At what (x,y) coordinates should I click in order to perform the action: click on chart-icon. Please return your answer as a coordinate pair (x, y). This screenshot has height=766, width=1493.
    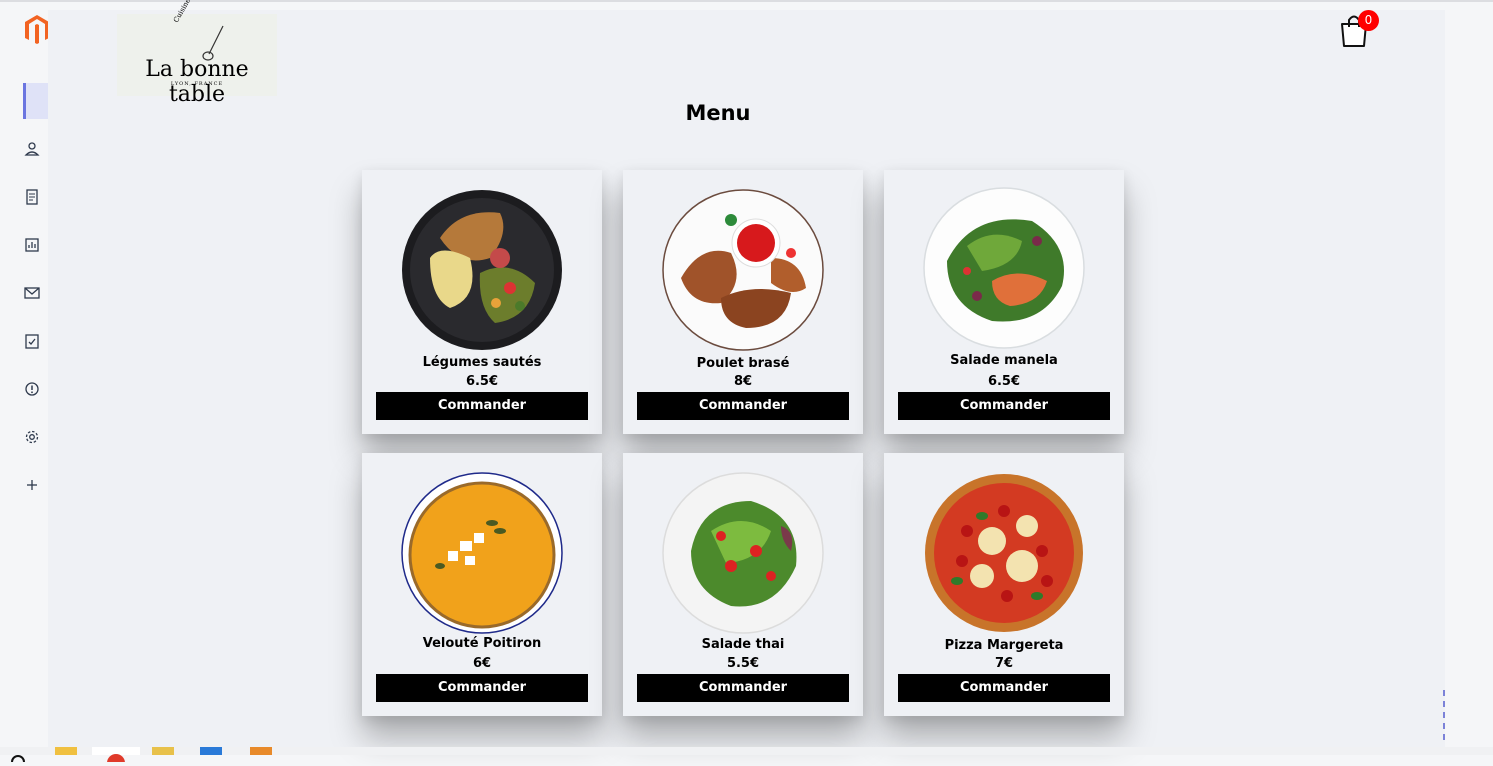
    Looking at the image, I should click on (32, 245).